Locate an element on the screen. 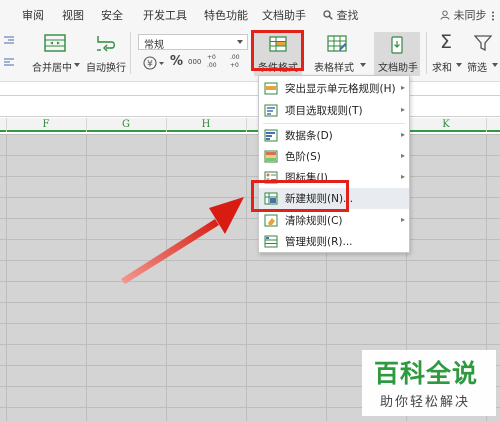  sync-status: 未同步 is located at coordinates (463, 15).